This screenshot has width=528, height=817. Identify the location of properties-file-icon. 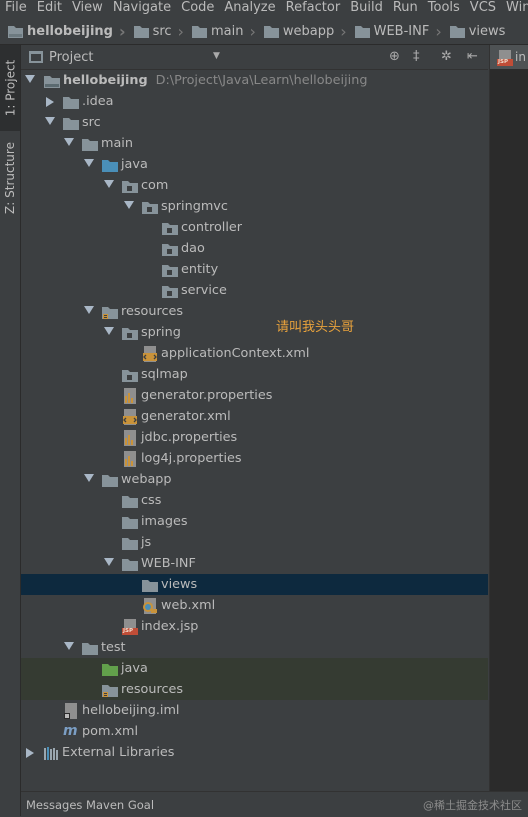
(130, 438).